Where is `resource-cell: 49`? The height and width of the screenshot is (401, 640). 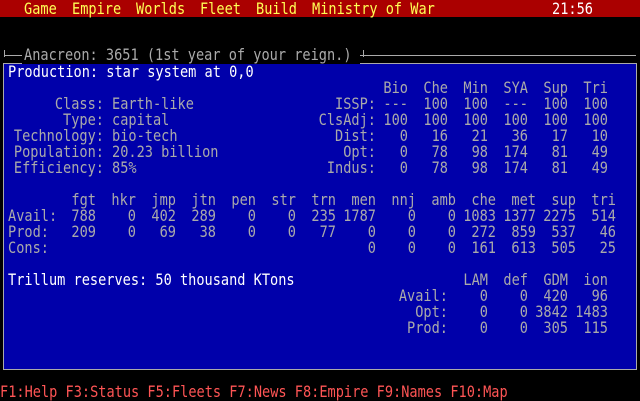
resource-cell: 49 is located at coordinates (599, 167).